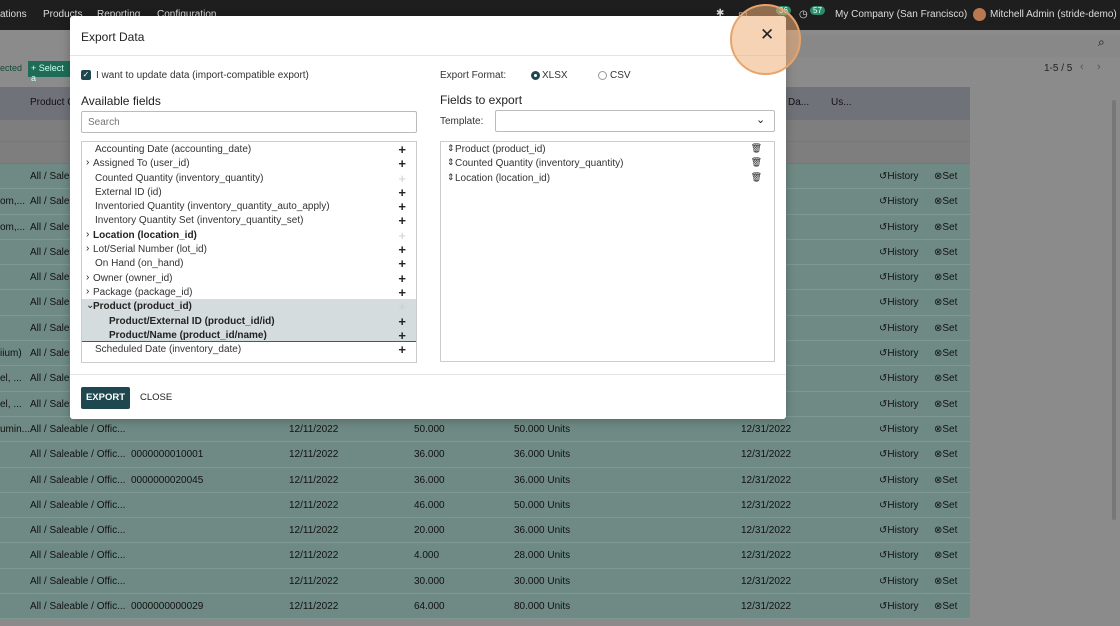  What do you see at coordinates (1058, 68) in the screenshot?
I see `pager-value: 1-5 / 5` at bounding box center [1058, 68].